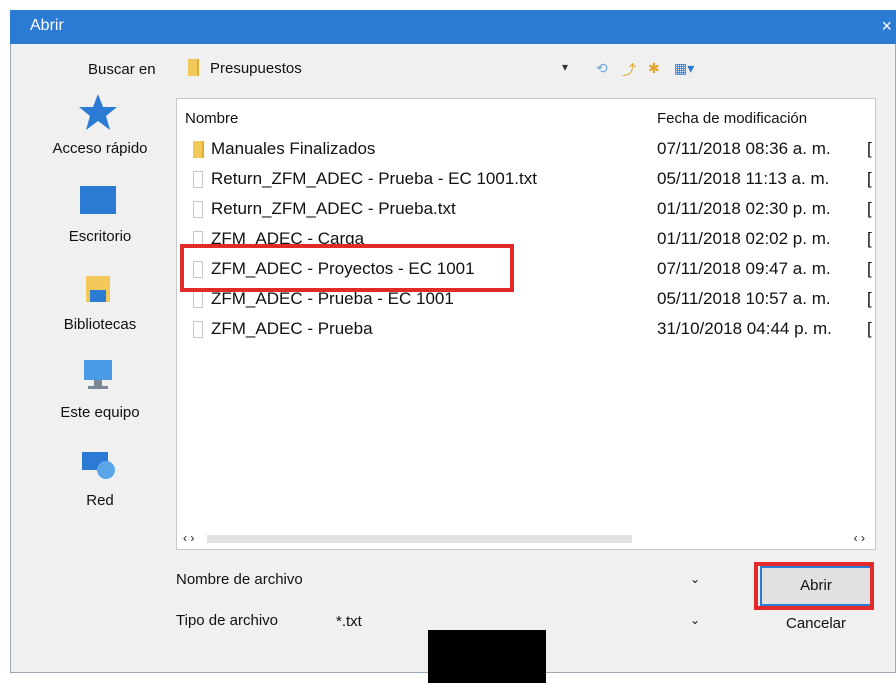  I want to click on horizontal-scrollbar: ‹ › ‹ ›, so click(526, 539).